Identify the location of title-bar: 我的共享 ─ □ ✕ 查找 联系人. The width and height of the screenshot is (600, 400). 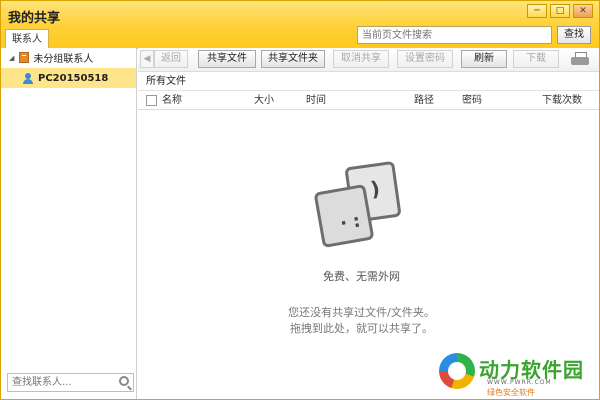
(300, 25).